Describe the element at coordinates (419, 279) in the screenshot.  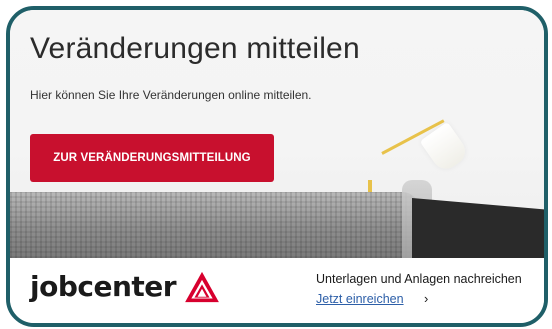
I see `upload-documents-heading: Unterlagen und Anlagen nachreichen` at that location.